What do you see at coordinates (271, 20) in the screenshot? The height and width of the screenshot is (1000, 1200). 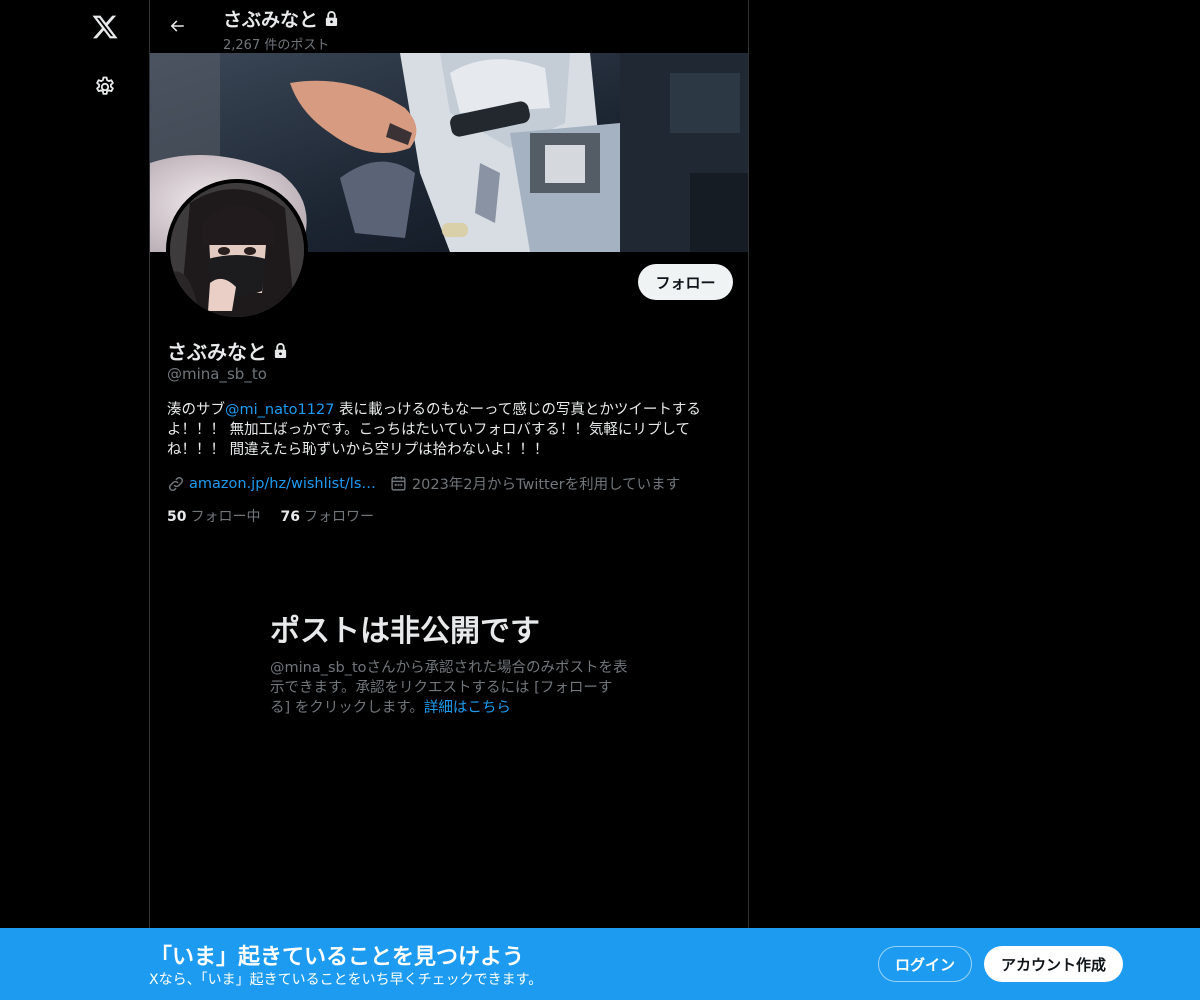 I see `header-name-text: さぶみなと` at bounding box center [271, 20].